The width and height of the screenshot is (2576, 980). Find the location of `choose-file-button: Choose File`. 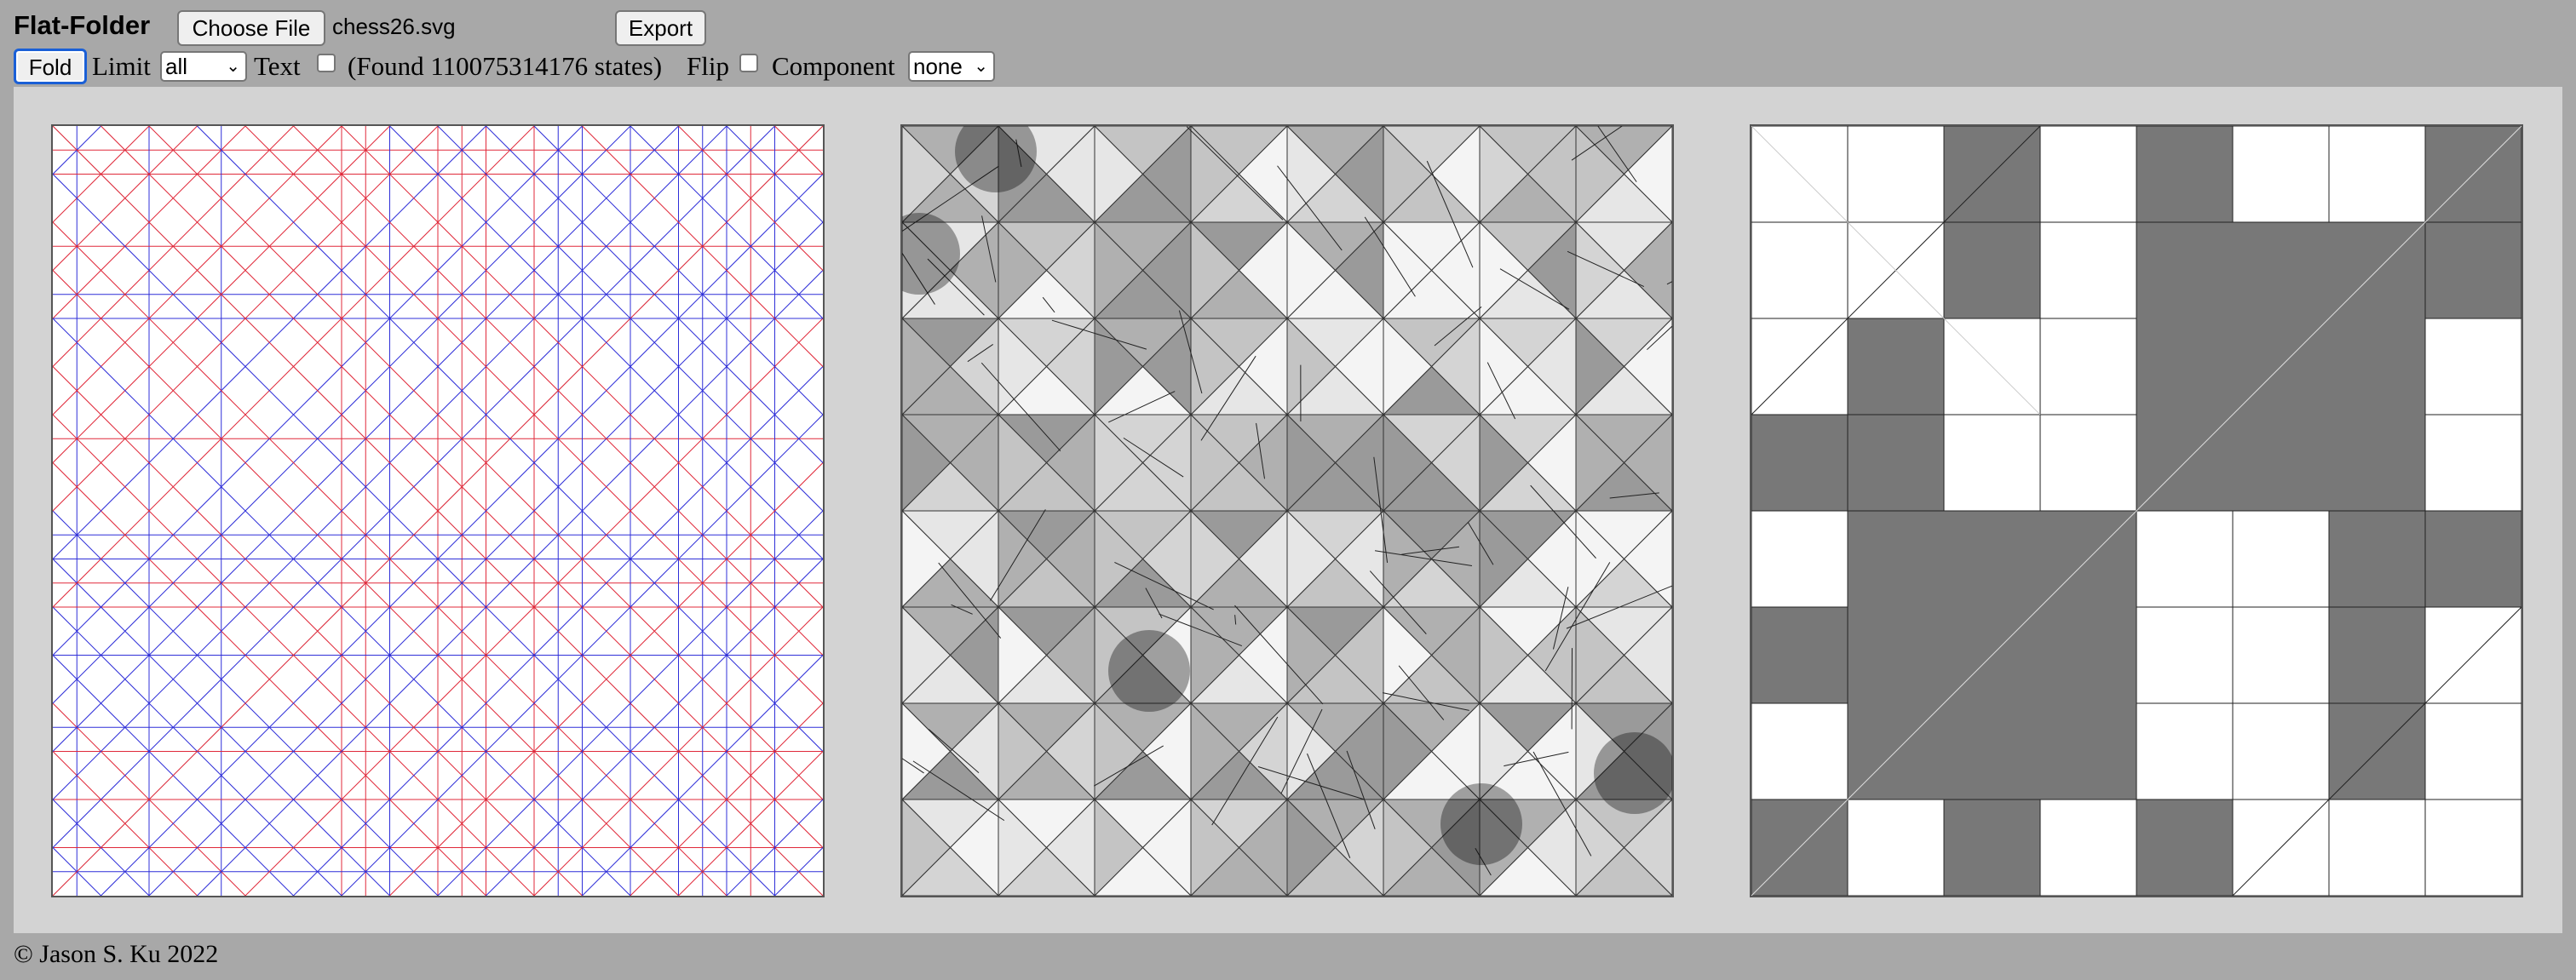

choose-file-button: Choose File is located at coordinates (251, 28).